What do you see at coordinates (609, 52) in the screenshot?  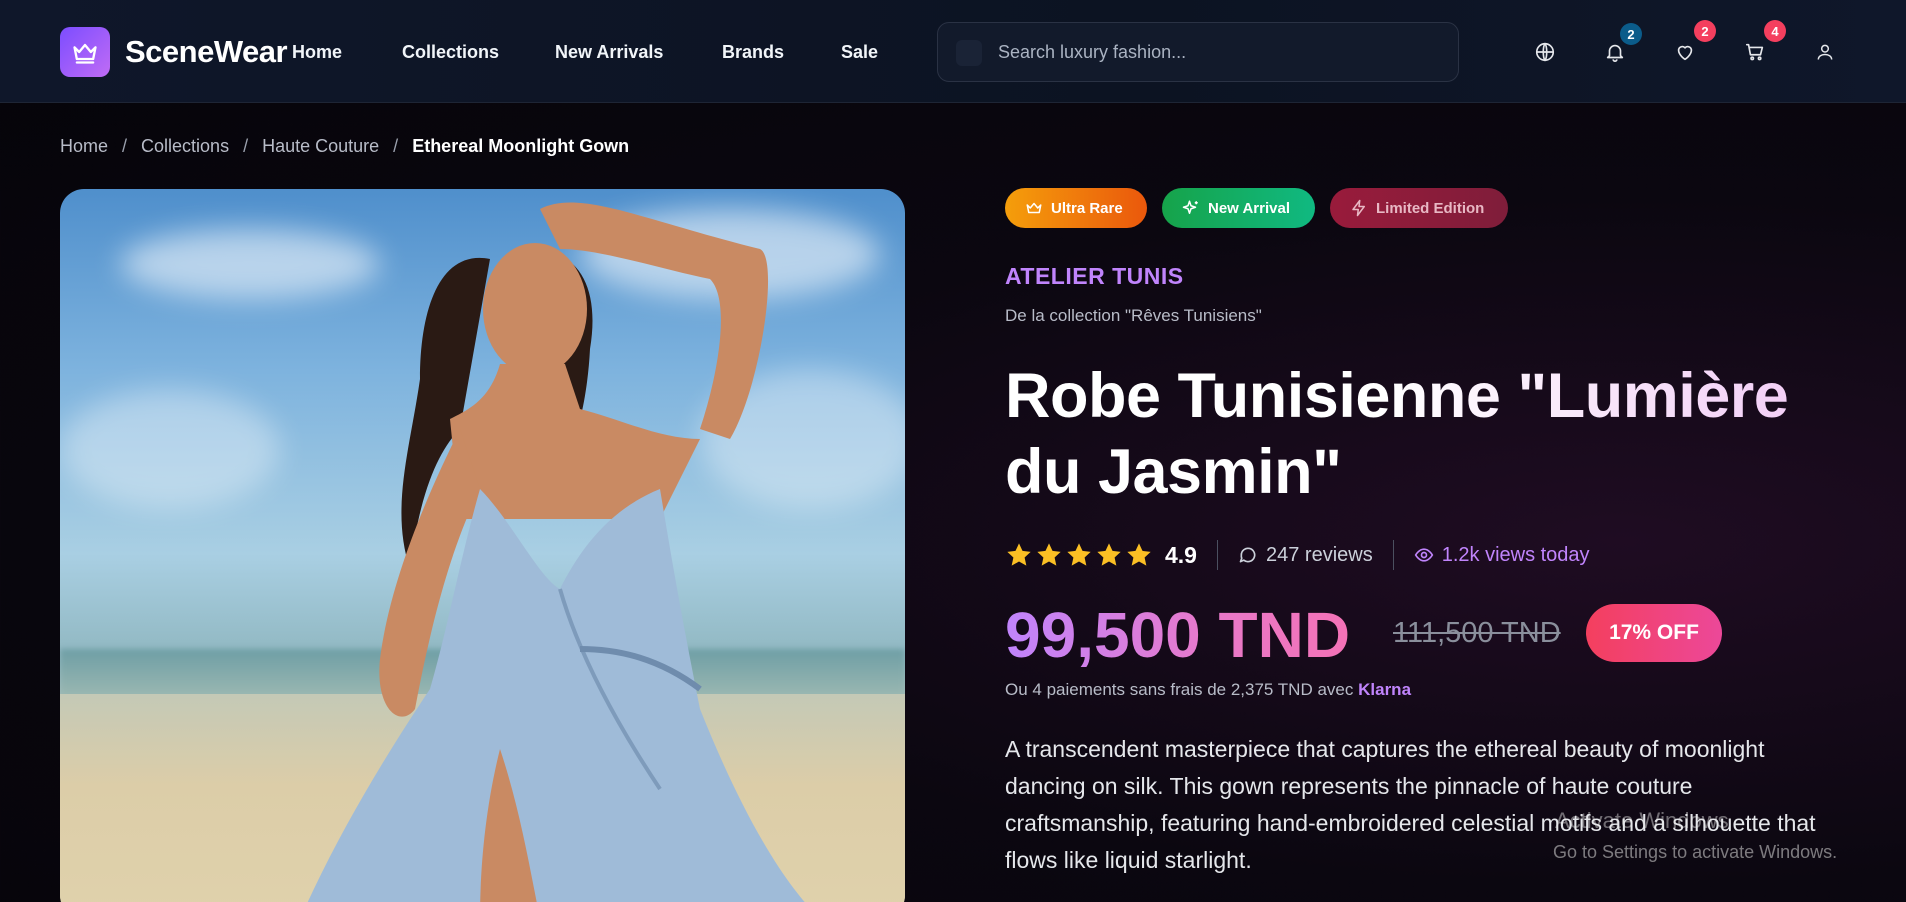 I see `nav-new-arrivals: New Arrivals` at bounding box center [609, 52].